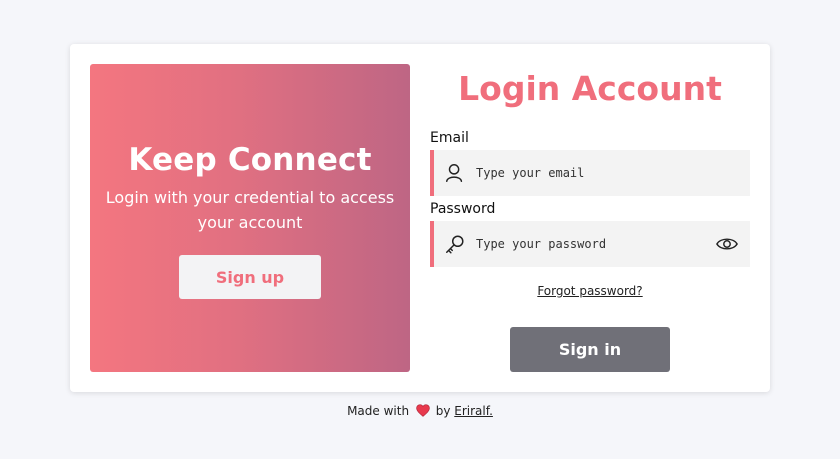 The image size is (840, 459). Describe the element at coordinates (250, 160) in the screenshot. I see `promo-title: Keep Connect` at that location.